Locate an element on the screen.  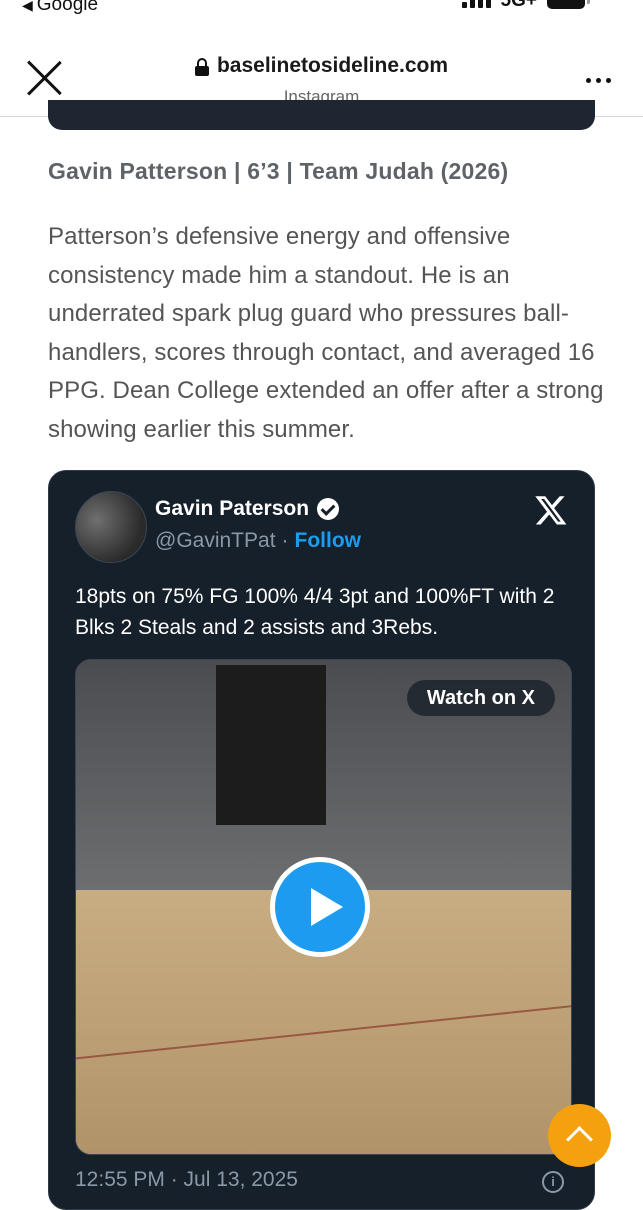
lock-icon is located at coordinates (201, 67).